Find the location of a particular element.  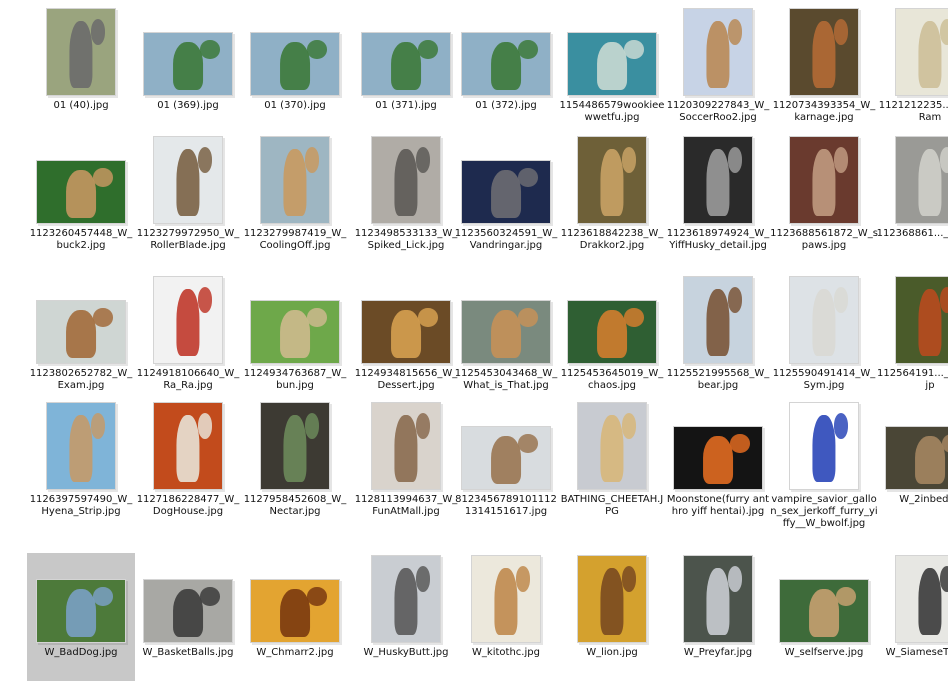

file-name-label: 1123279972950_W_RollerBlade.jpg is located at coordinates (188, 240).